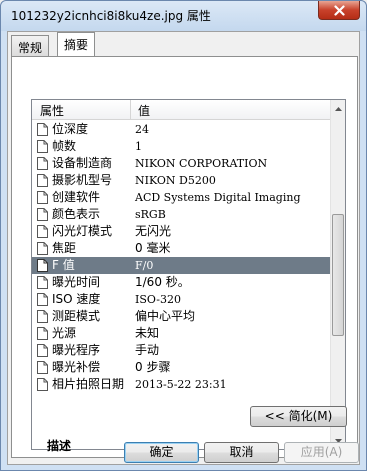 This screenshot has width=367, height=471. I want to click on close-button, so click(339, 10).